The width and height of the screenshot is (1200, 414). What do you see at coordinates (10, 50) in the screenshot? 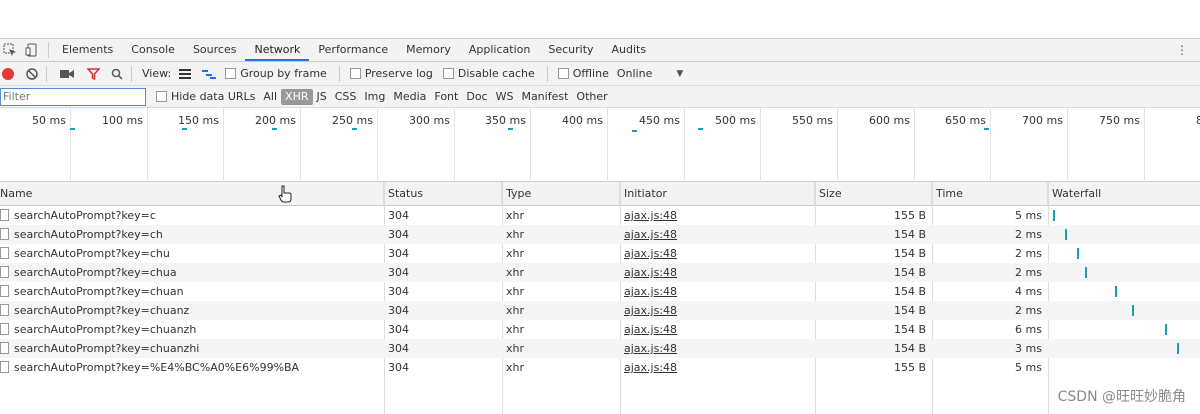
I see `inspect-element-icon` at bounding box center [10, 50].